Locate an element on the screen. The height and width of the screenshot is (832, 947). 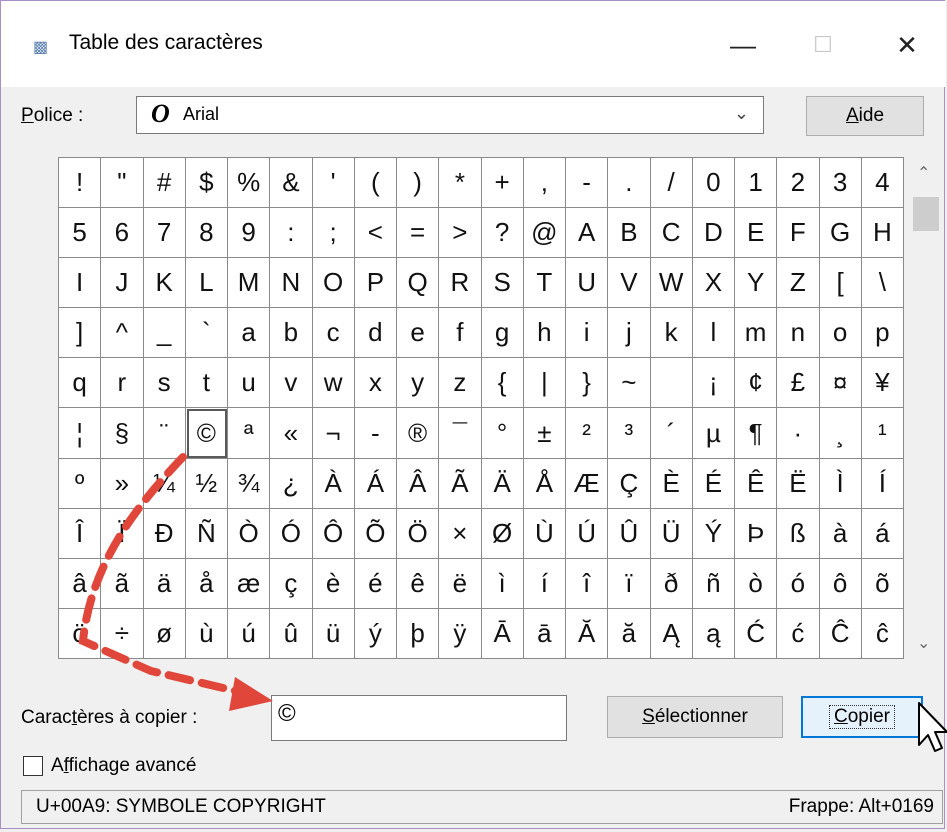
character-cell: Â is located at coordinates (418, 483).